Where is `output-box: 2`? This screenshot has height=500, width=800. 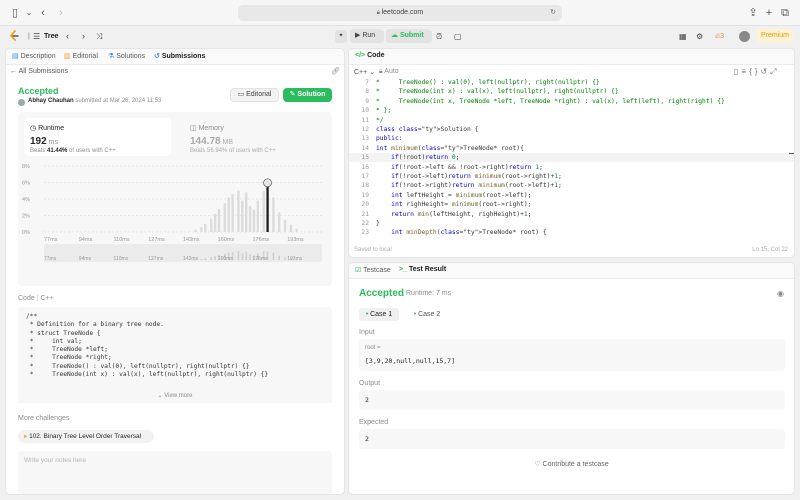
output-box: 2 is located at coordinates (572, 400).